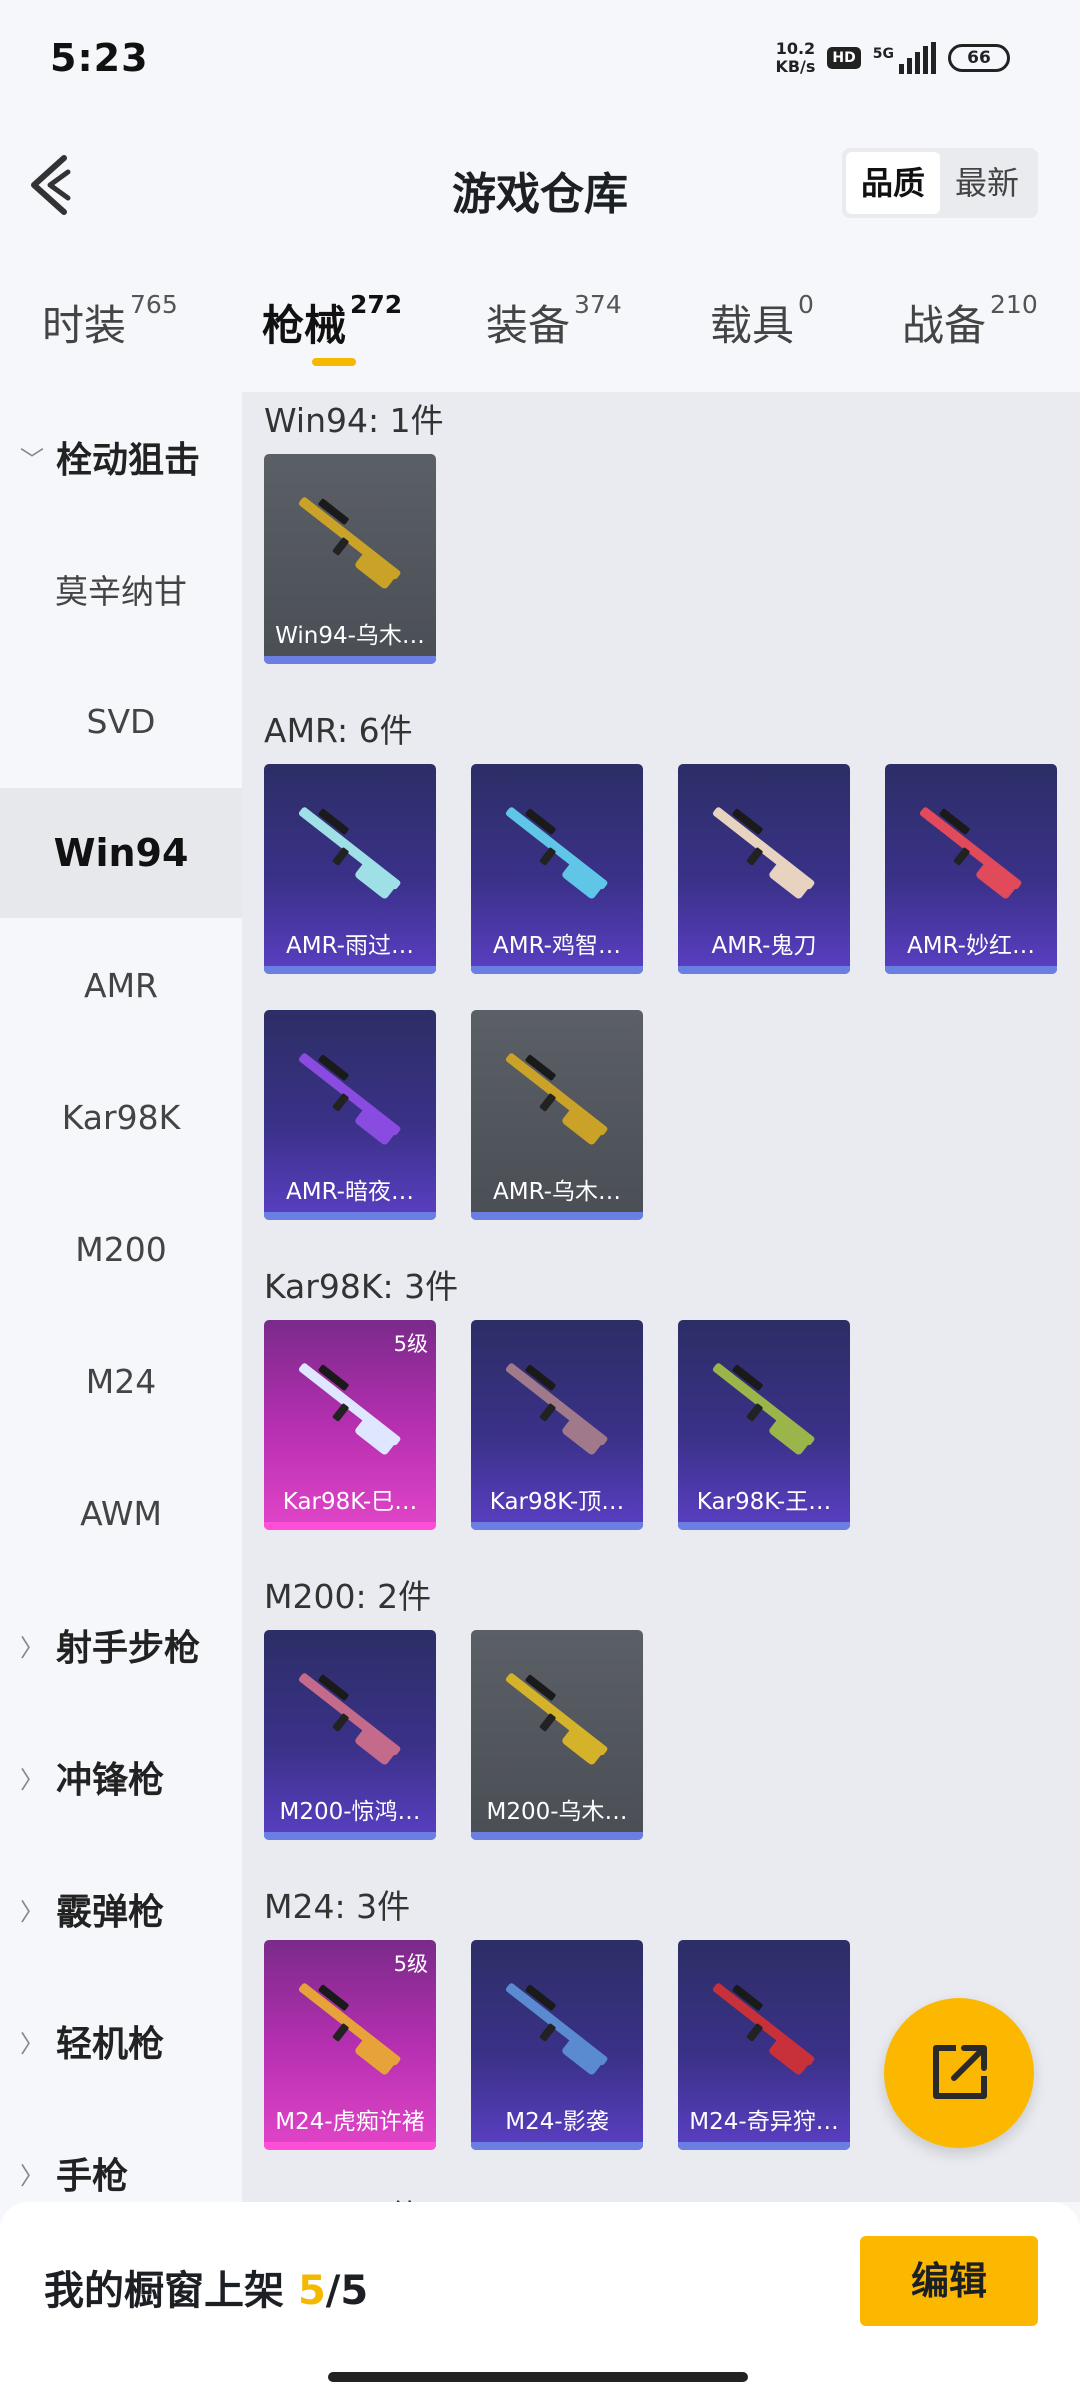 The width and height of the screenshot is (1080, 2400). I want to click on weapon-skin-card: AMR-鬼刀, so click(764, 869).